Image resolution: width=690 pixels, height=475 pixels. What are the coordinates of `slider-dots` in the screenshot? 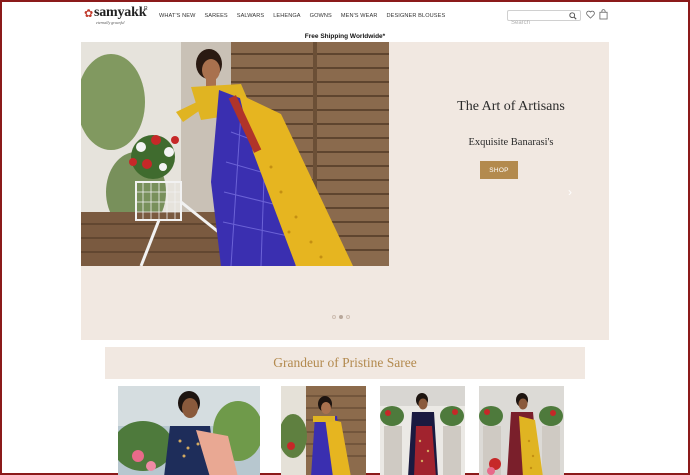 It's located at (341, 317).